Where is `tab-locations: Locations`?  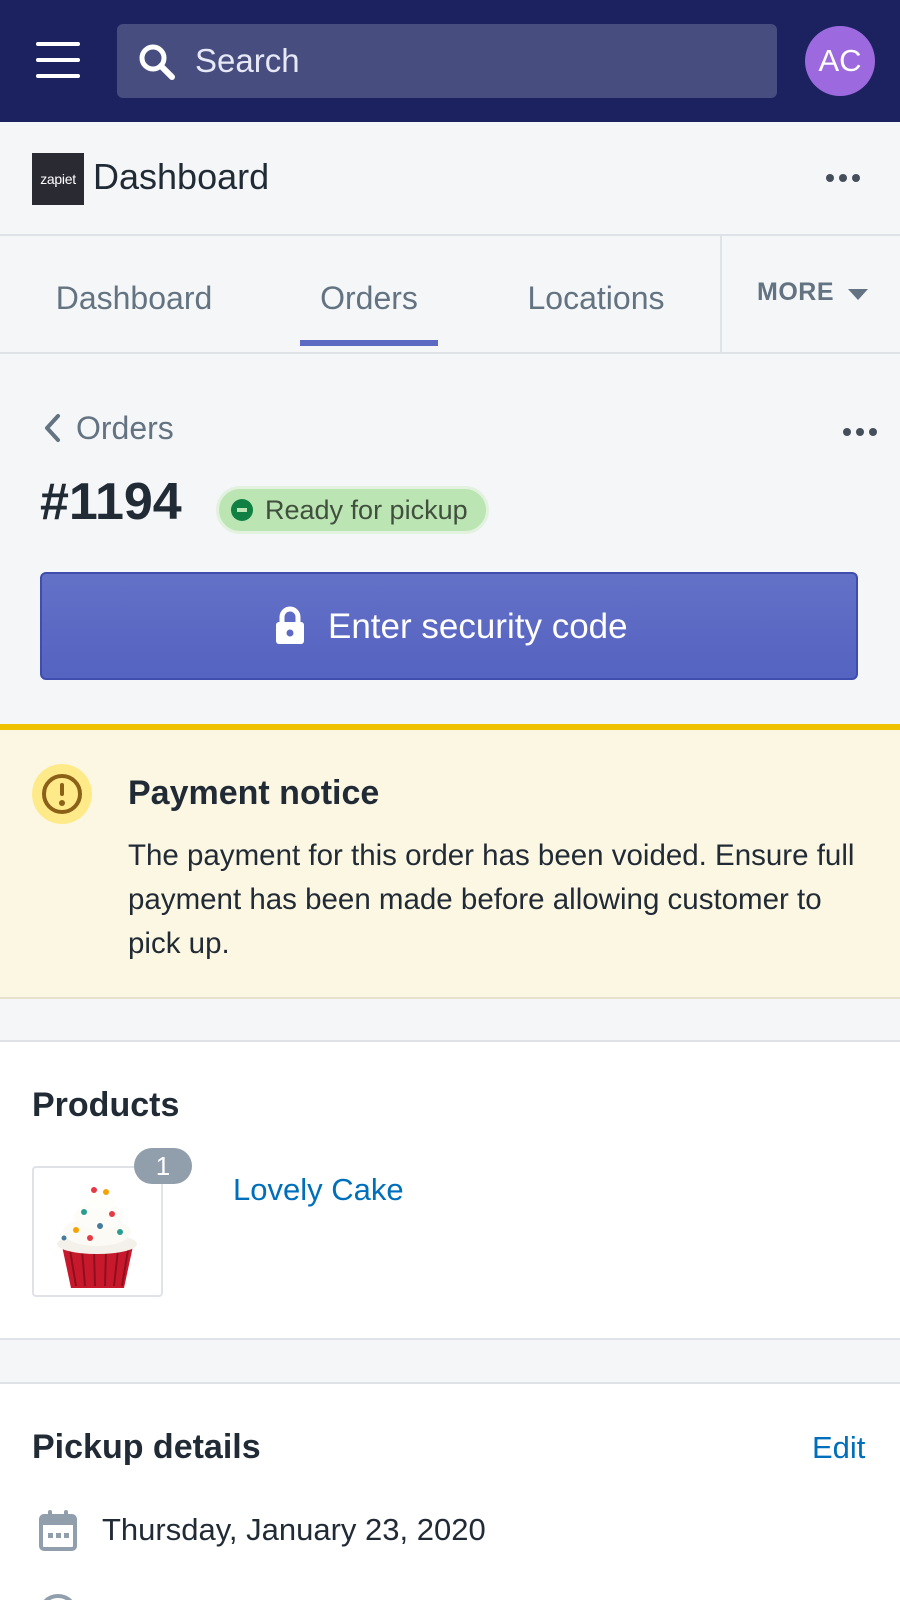 tab-locations: Locations is located at coordinates (596, 294).